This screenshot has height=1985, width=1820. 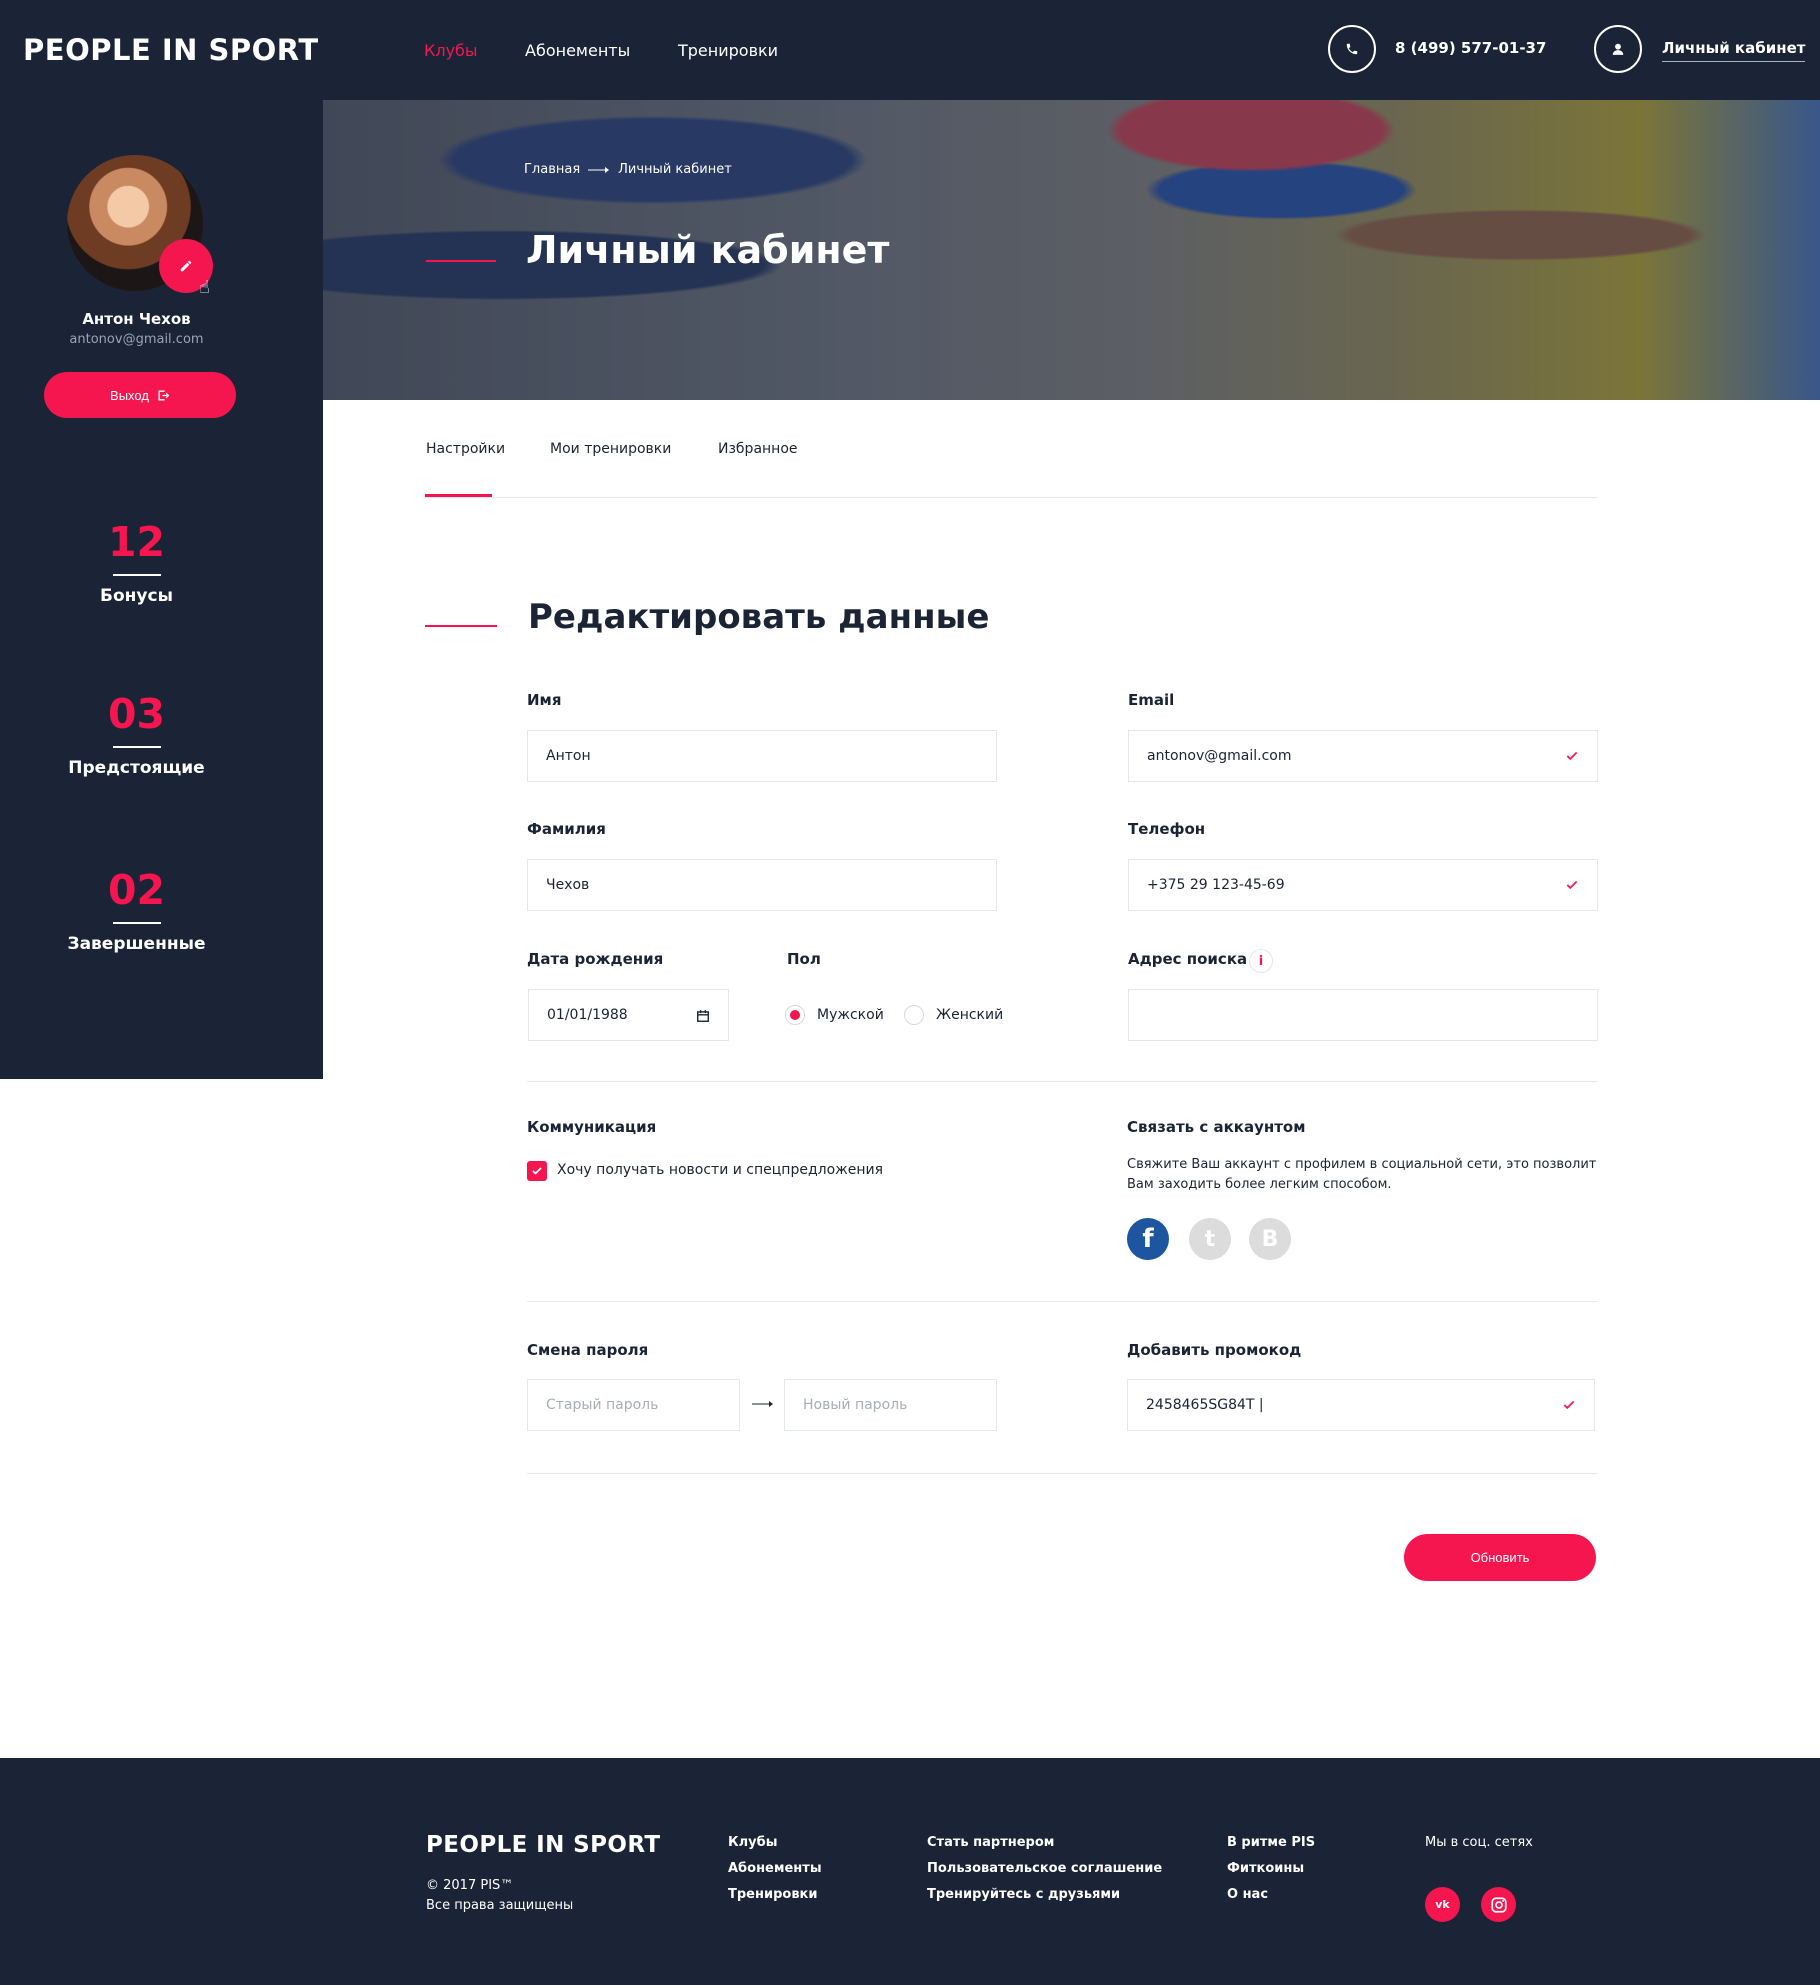 What do you see at coordinates (552, 169) in the screenshot?
I see `breadcrumb-home: Главная` at bounding box center [552, 169].